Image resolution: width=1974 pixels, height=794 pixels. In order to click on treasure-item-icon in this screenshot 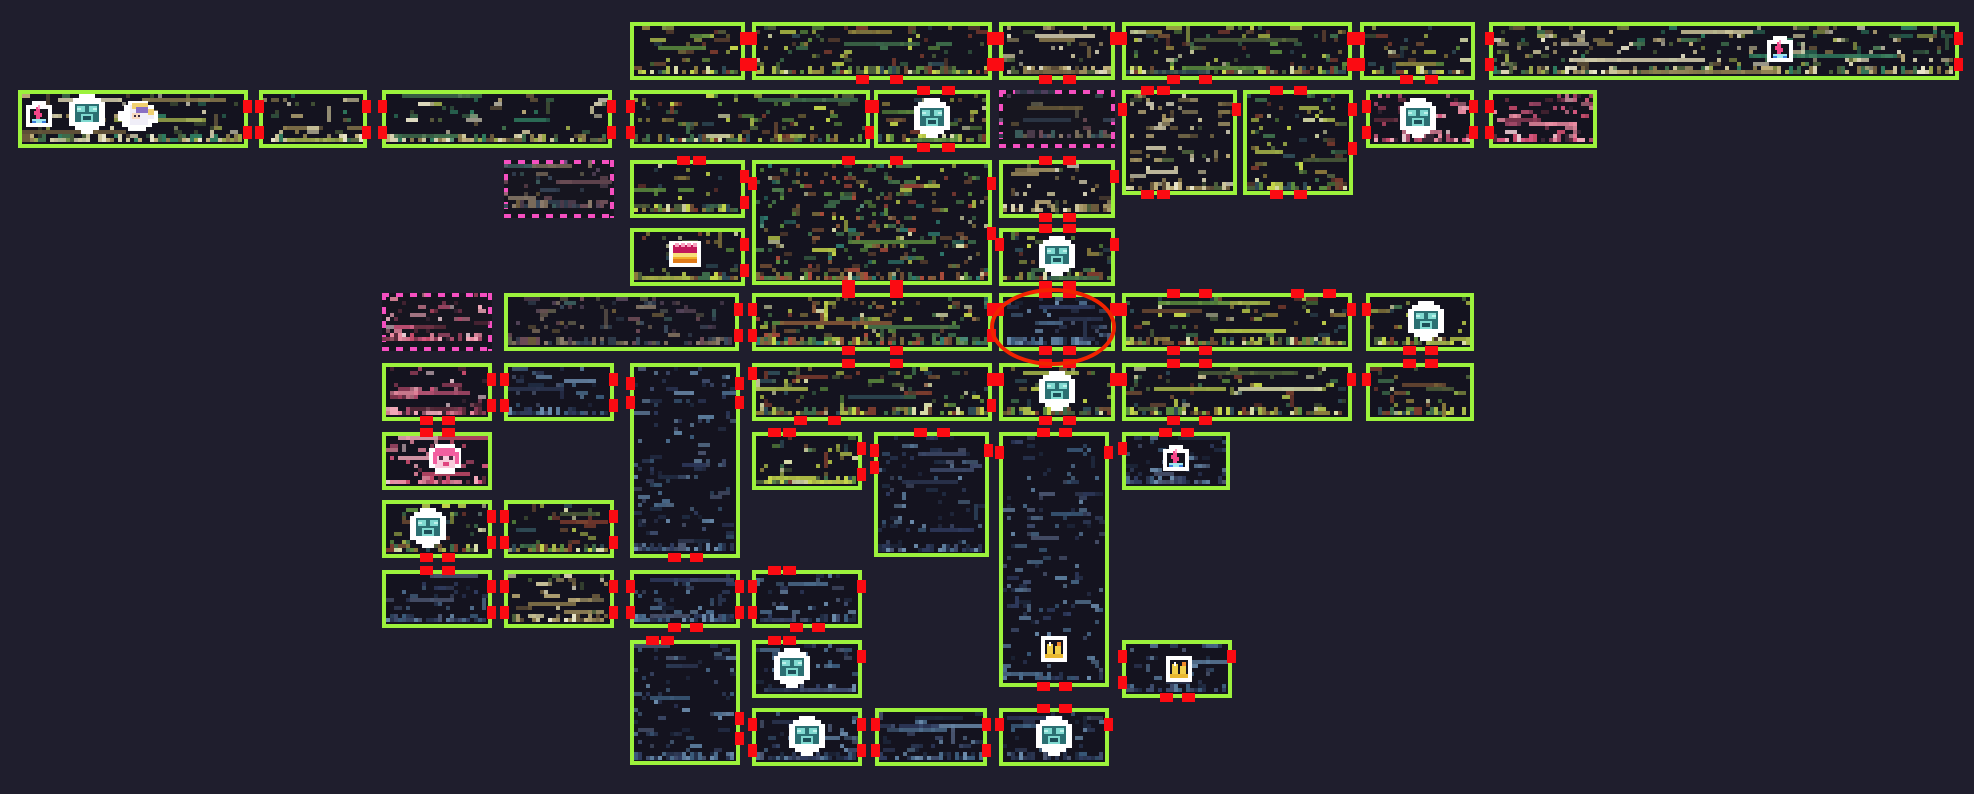, I will do `click(1179, 669)`.